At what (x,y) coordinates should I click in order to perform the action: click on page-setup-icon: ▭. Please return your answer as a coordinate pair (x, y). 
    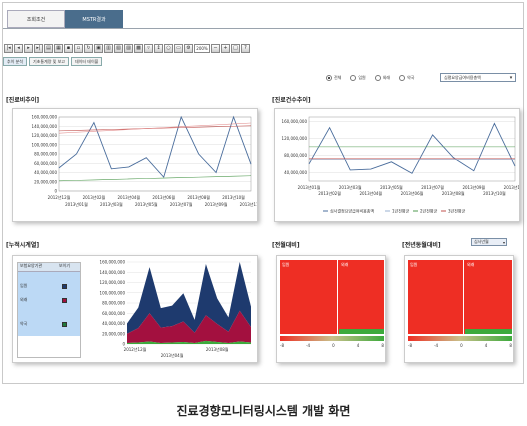
    Looking at the image, I should click on (178, 48).